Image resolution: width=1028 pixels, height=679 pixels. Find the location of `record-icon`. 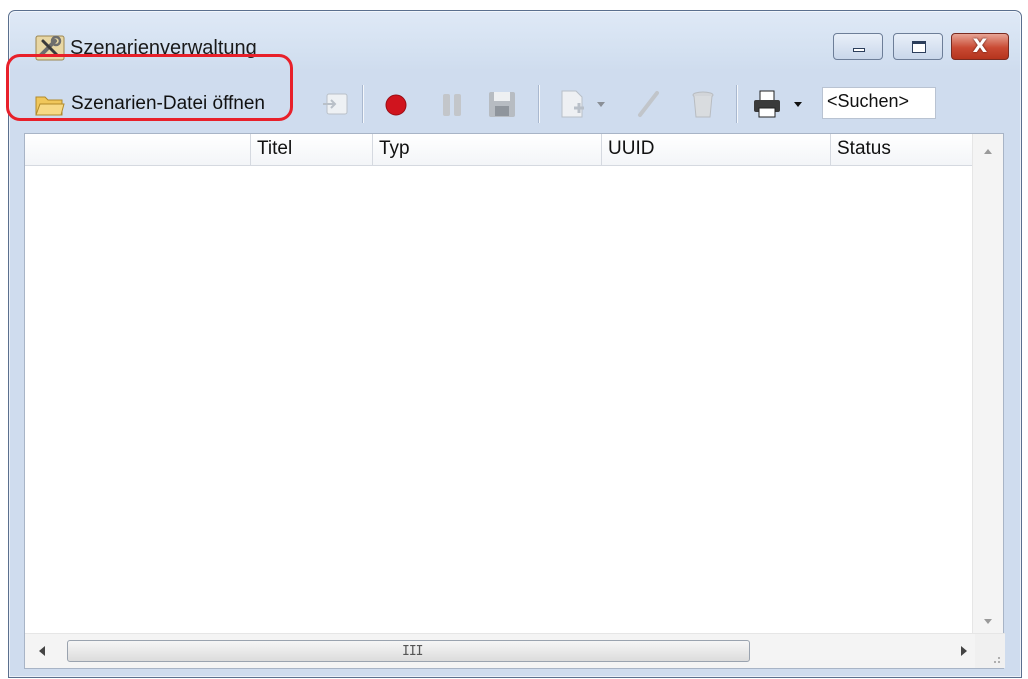

record-icon is located at coordinates (396, 104).